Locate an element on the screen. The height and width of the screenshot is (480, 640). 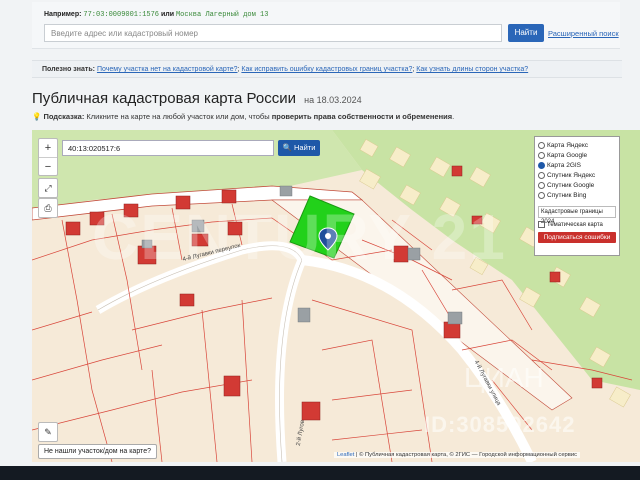
layer-option: Карта Яндекс is located at coordinates (577, 146).